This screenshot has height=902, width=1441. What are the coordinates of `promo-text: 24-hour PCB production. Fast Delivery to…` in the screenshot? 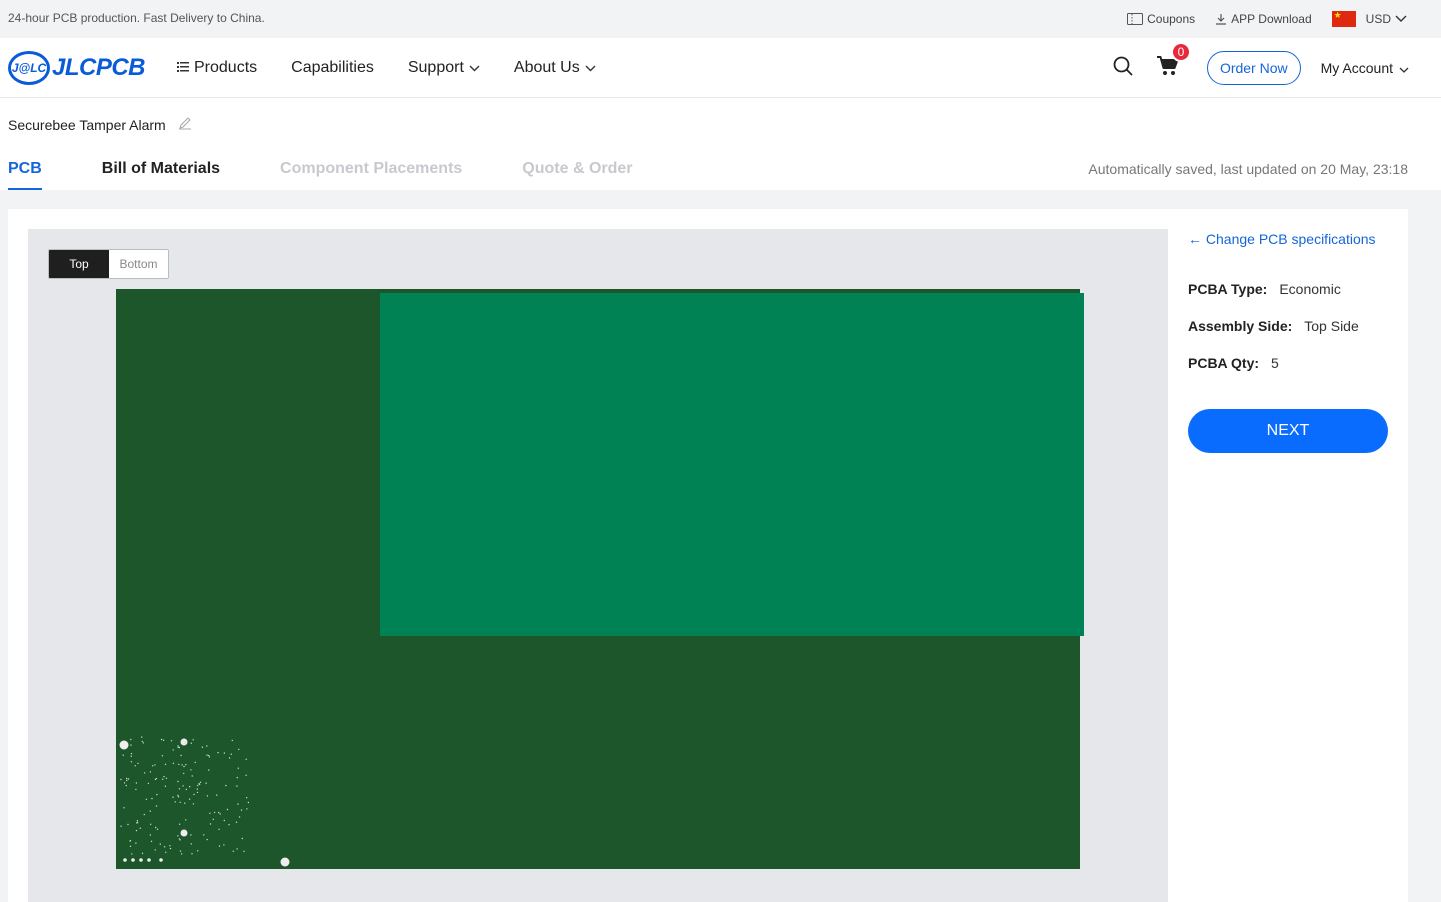 It's located at (136, 18).